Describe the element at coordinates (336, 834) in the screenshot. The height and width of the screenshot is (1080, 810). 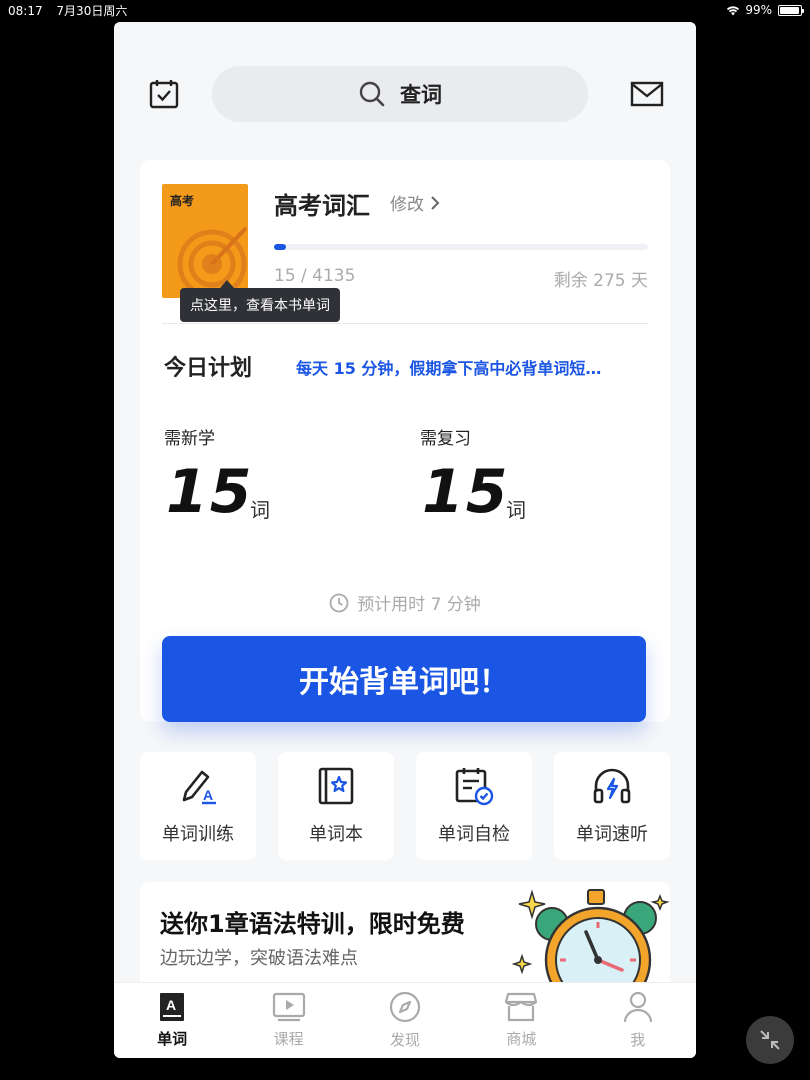
I see `tool-label: 单词本` at that location.